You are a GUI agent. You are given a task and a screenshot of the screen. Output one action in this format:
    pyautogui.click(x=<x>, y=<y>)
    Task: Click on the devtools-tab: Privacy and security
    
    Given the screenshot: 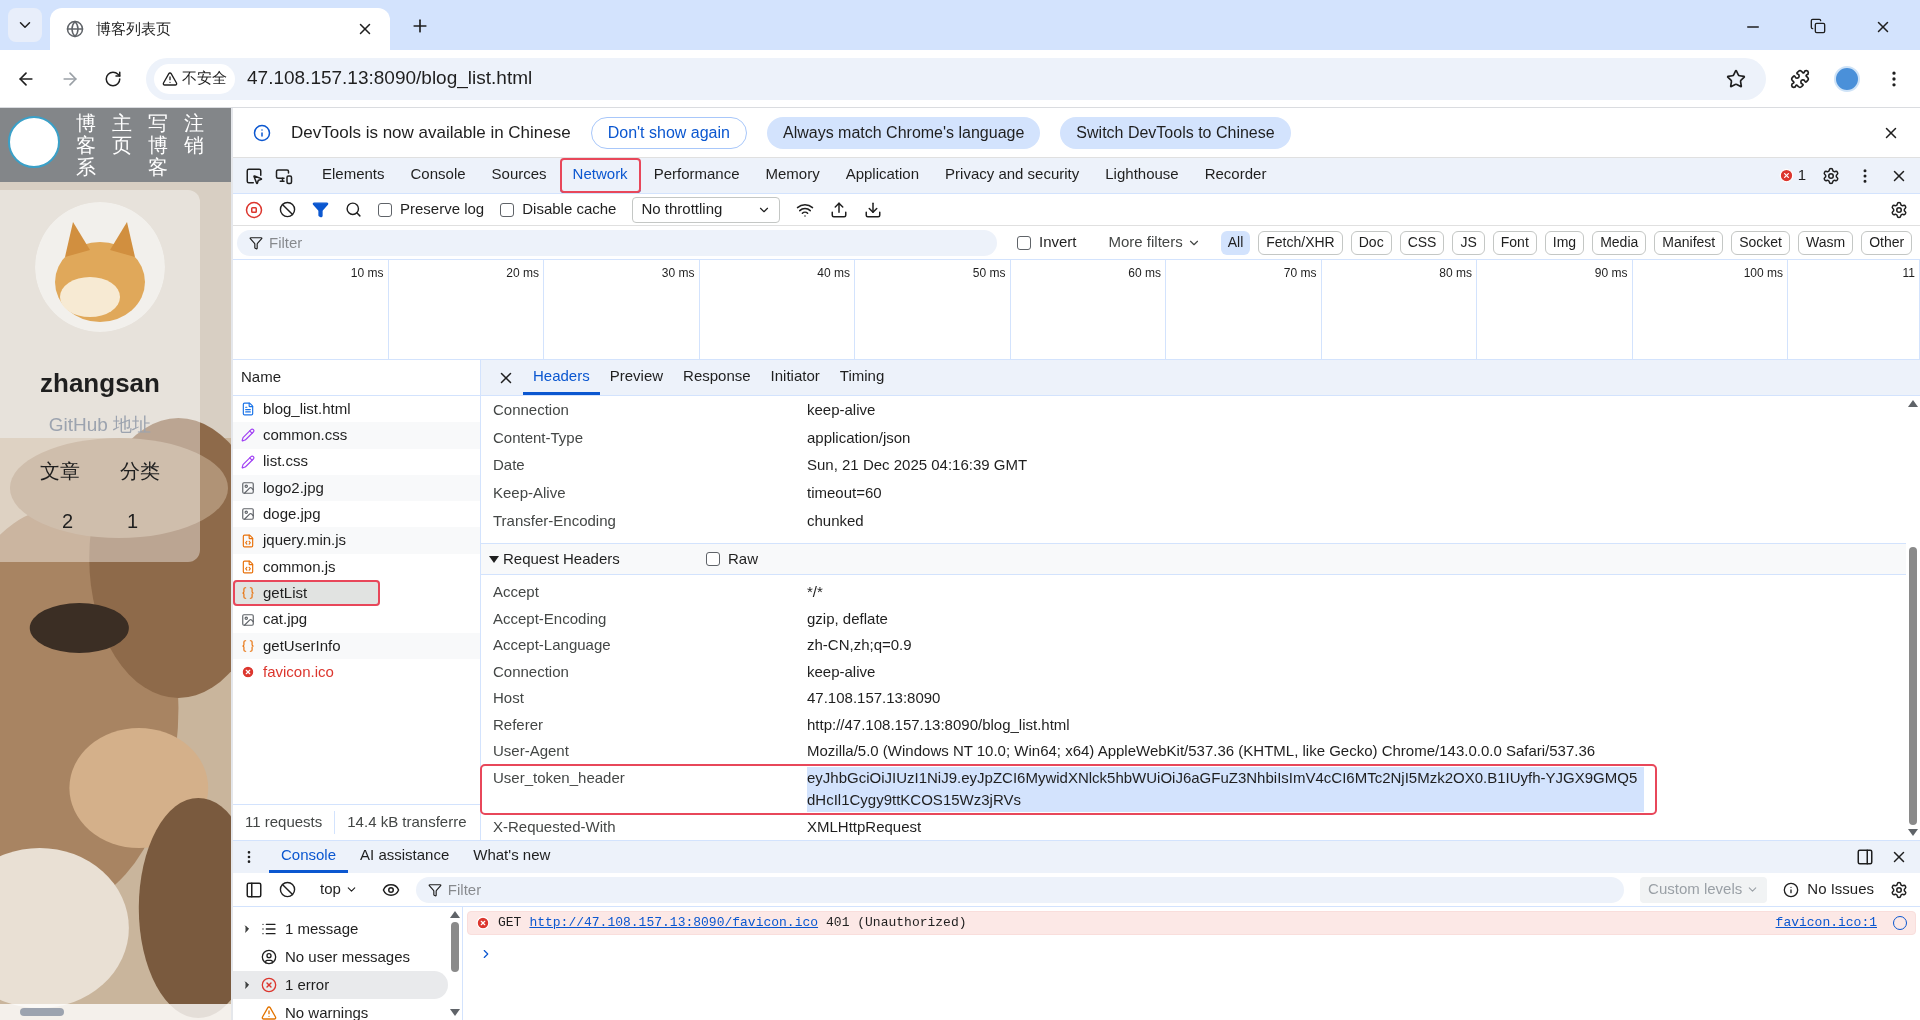 What is the action you would take?
    pyautogui.click(x=1012, y=175)
    